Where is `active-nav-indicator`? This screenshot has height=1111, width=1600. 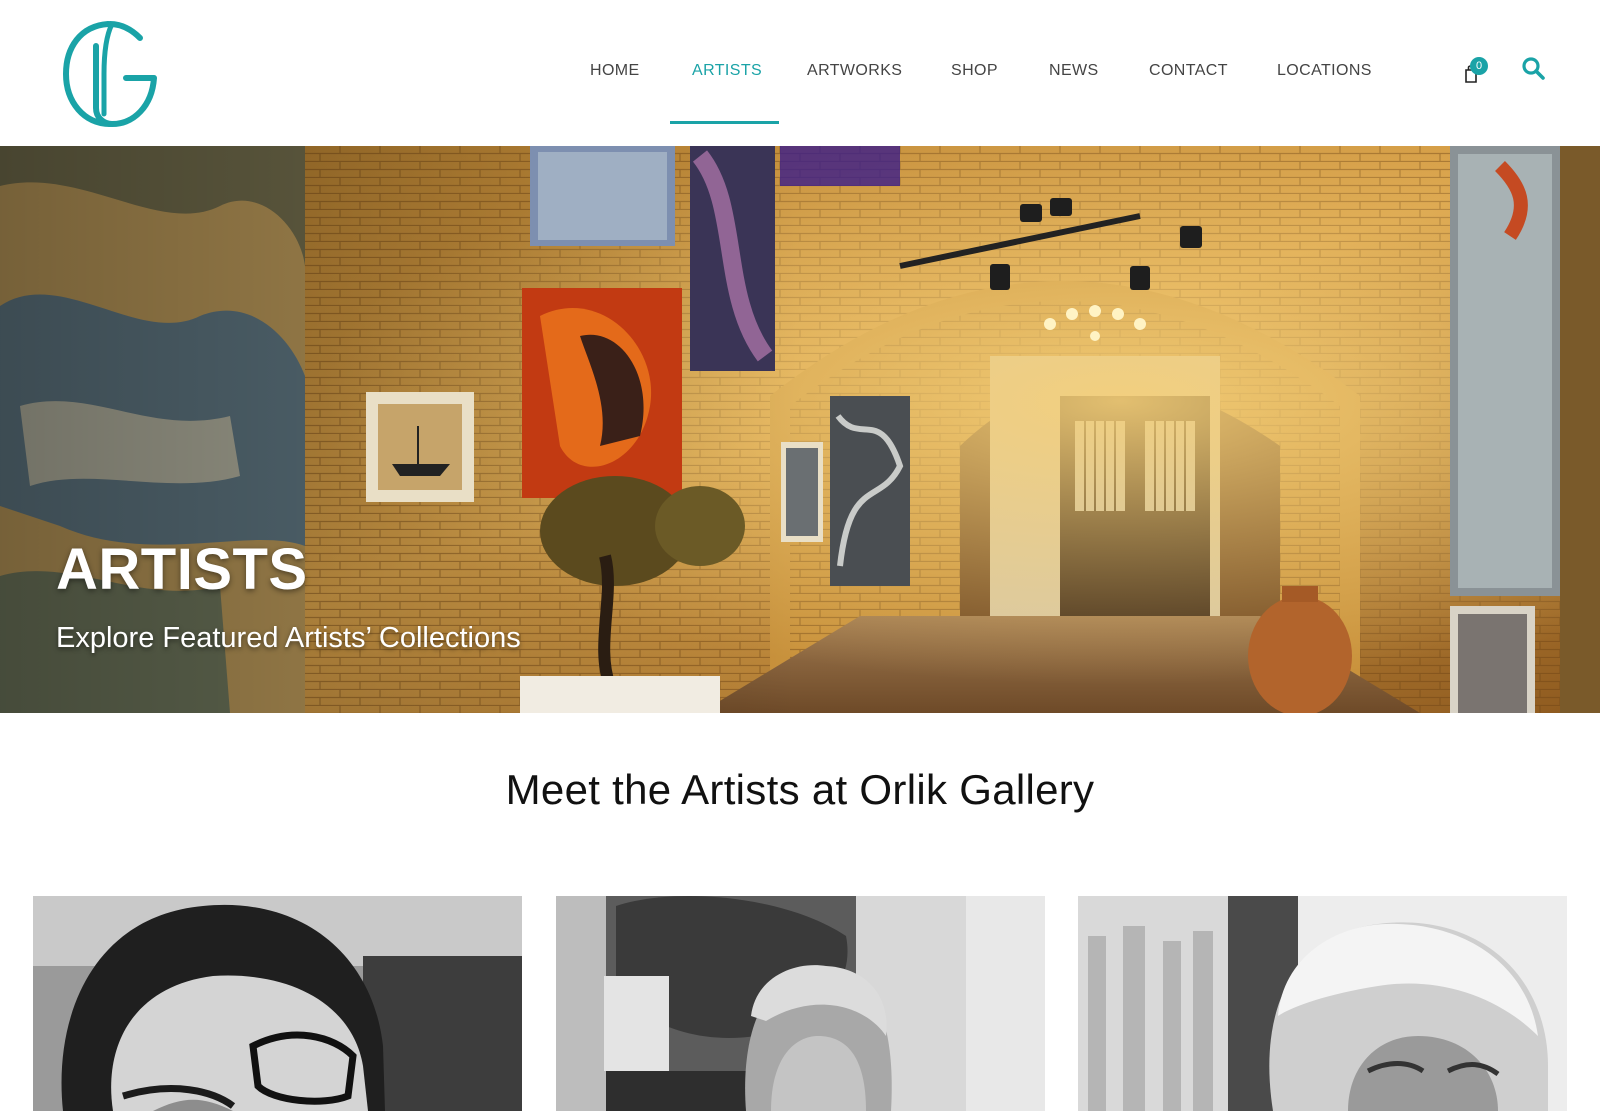 active-nav-indicator is located at coordinates (724, 122).